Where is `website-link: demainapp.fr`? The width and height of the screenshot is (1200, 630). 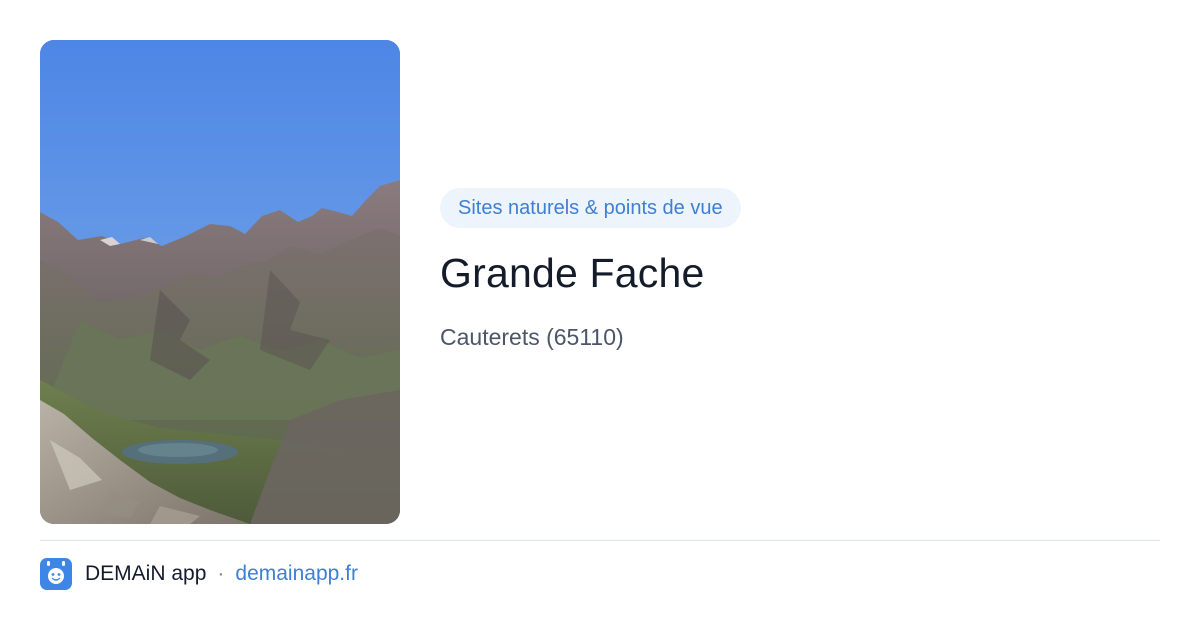 website-link: demainapp.fr is located at coordinates (296, 574).